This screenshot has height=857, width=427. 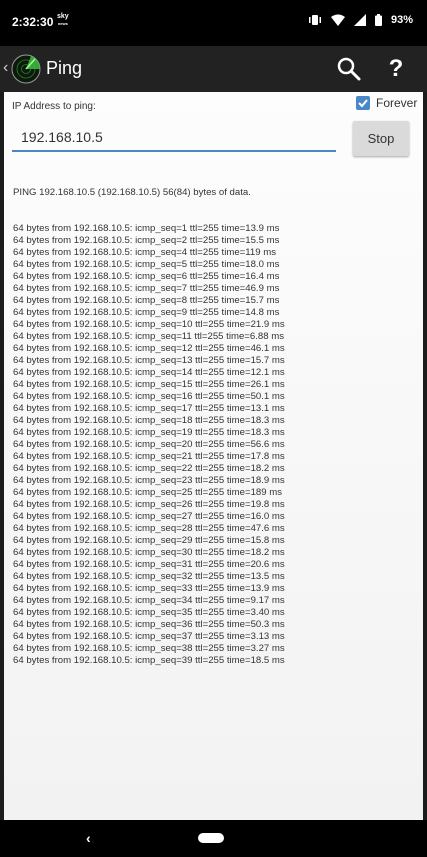 I want to click on action-bar: ‹ Ping ?, so click(x=213, y=69).